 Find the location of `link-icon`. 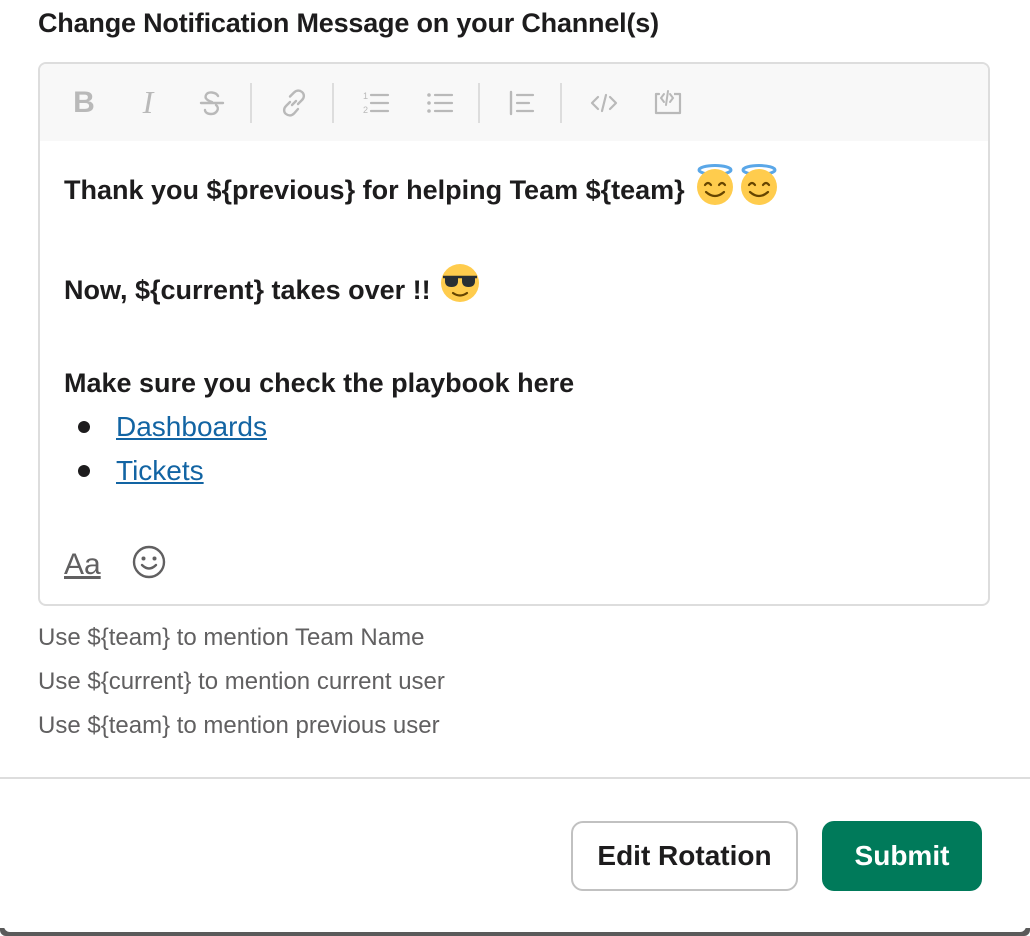

link-icon is located at coordinates (294, 102).